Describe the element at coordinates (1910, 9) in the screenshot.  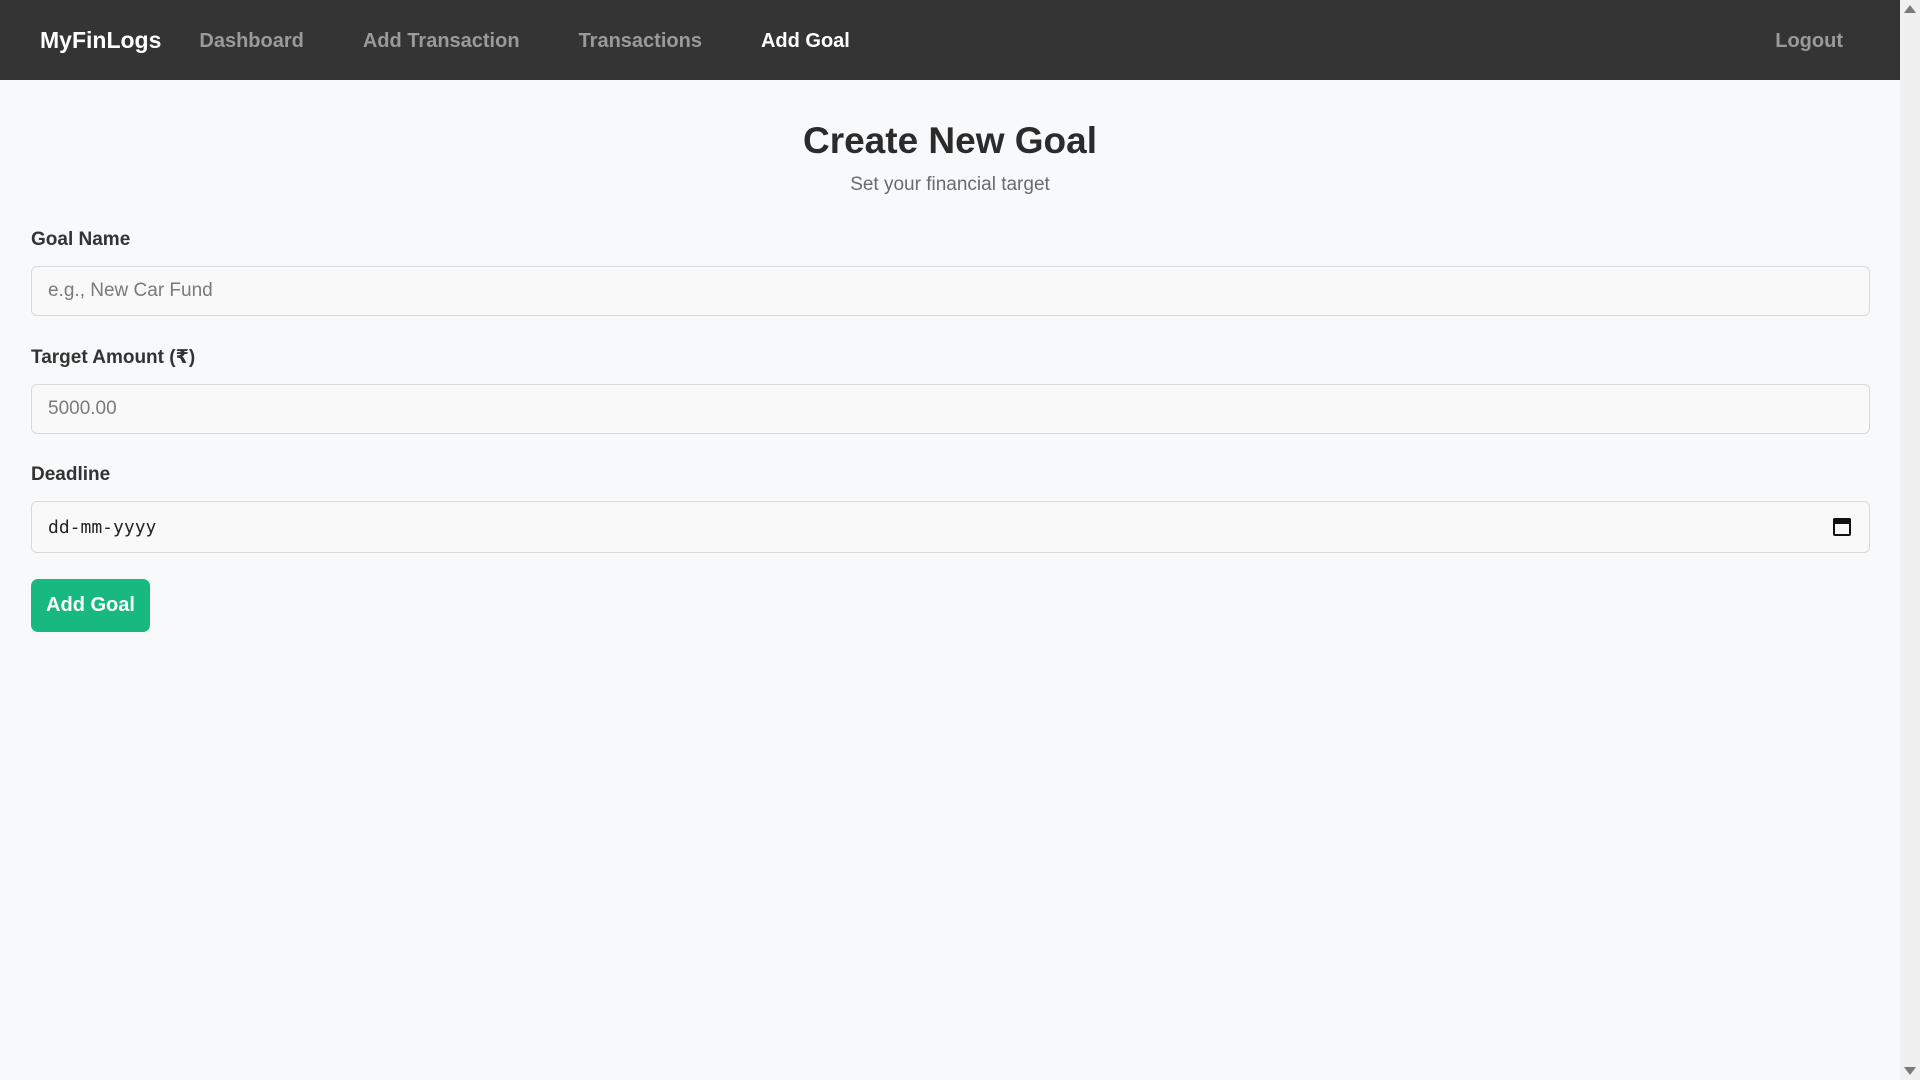
I see `scroll-up-arrow-icon` at that location.